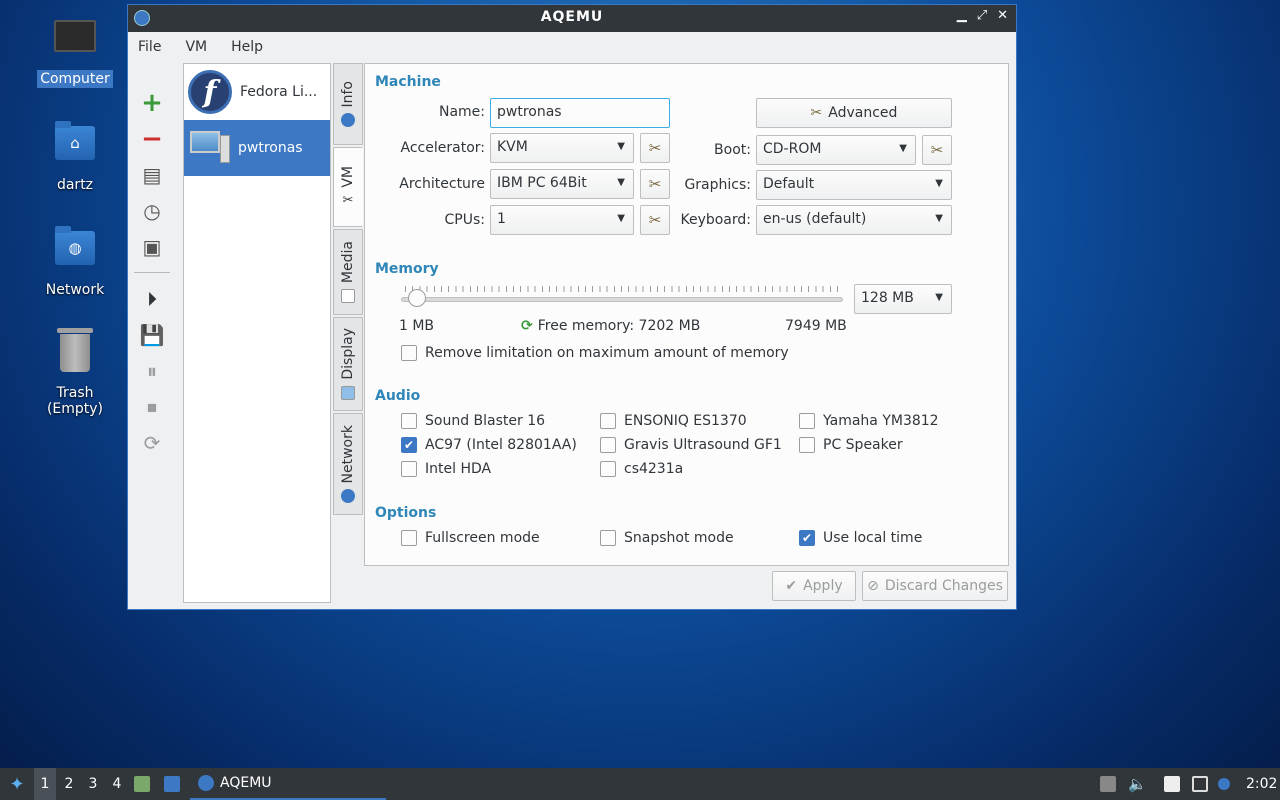 This screenshot has width=1280, height=800. I want to click on delete-vm-icon: −, so click(152, 139).